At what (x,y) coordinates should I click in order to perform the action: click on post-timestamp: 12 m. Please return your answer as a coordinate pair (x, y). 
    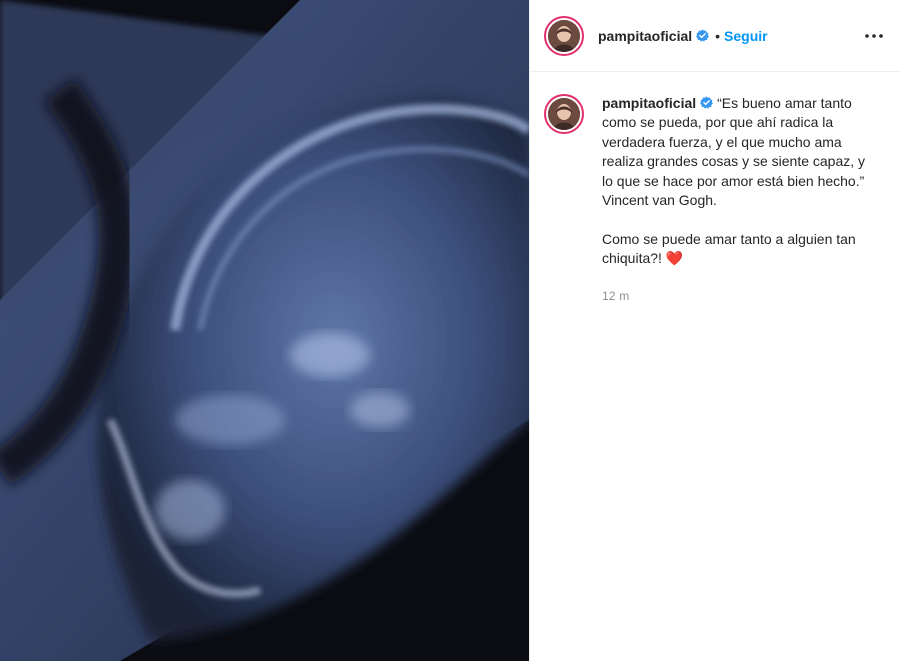
    Looking at the image, I should click on (737, 296).